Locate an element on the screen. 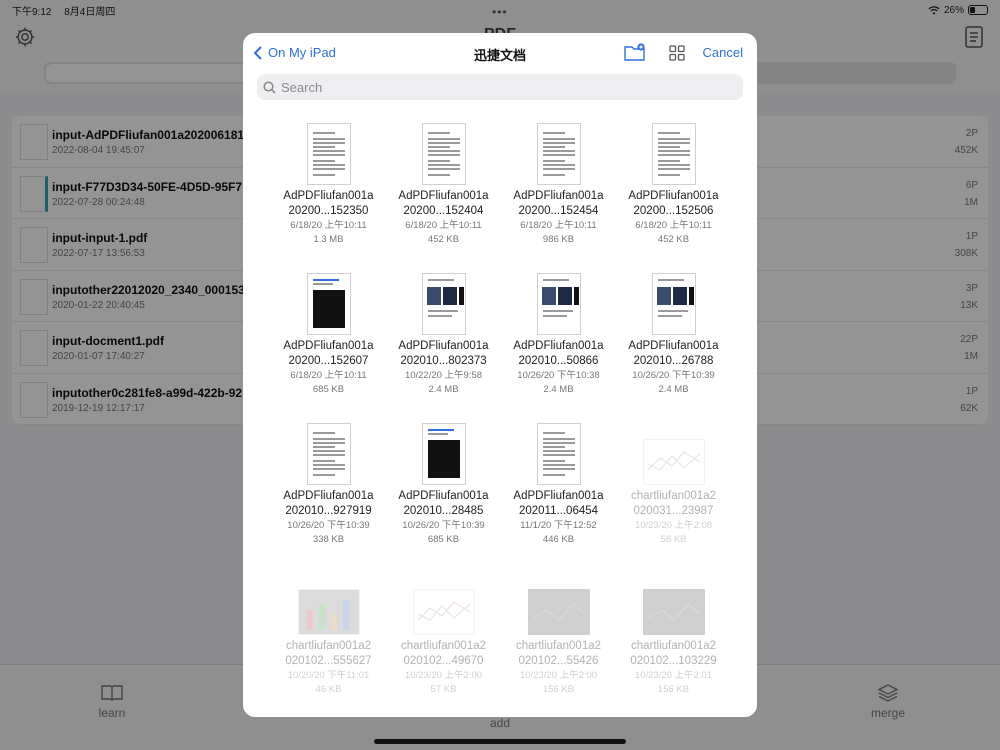 The width and height of the screenshot is (1000, 750). file-size: 1.3 MB is located at coordinates (328, 239).